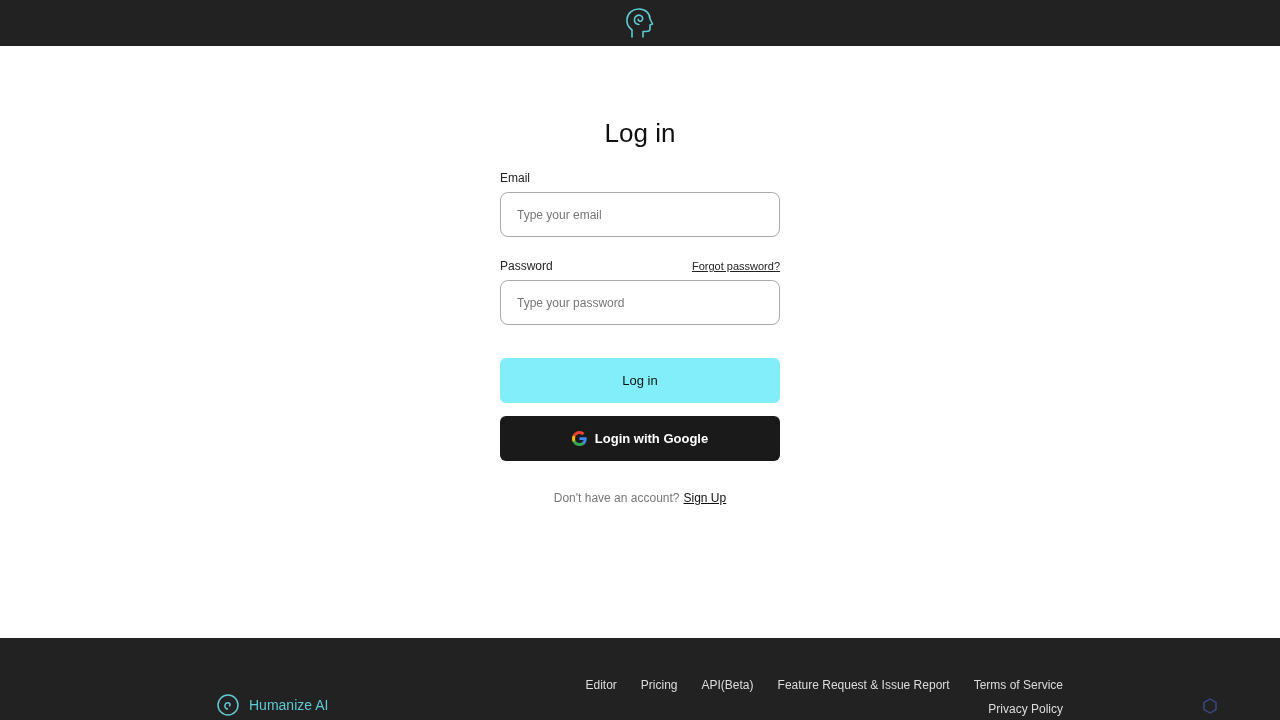 Image resolution: width=1280 pixels, height=720 pixels. What do you see at coordinates (515, 178) in the screenshot?
I see `field-label: Email` at bounding box center [515, 178].